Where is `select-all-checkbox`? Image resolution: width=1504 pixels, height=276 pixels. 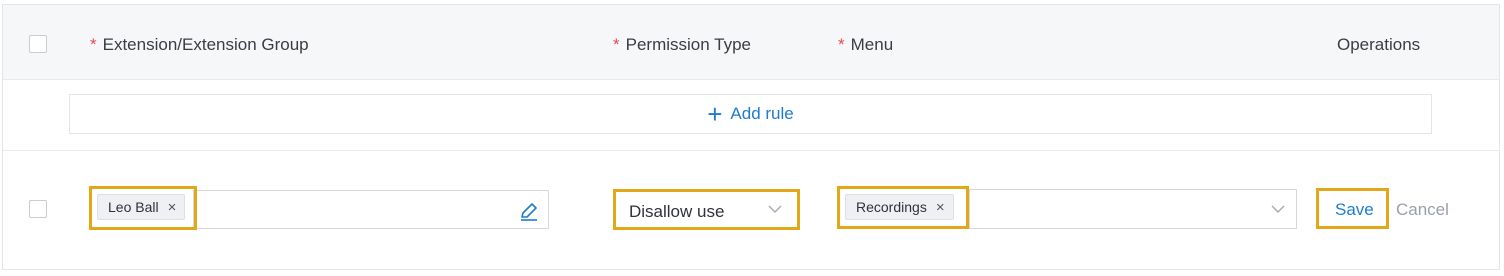
select-all-checkbox is located at coordinates (38, 44).